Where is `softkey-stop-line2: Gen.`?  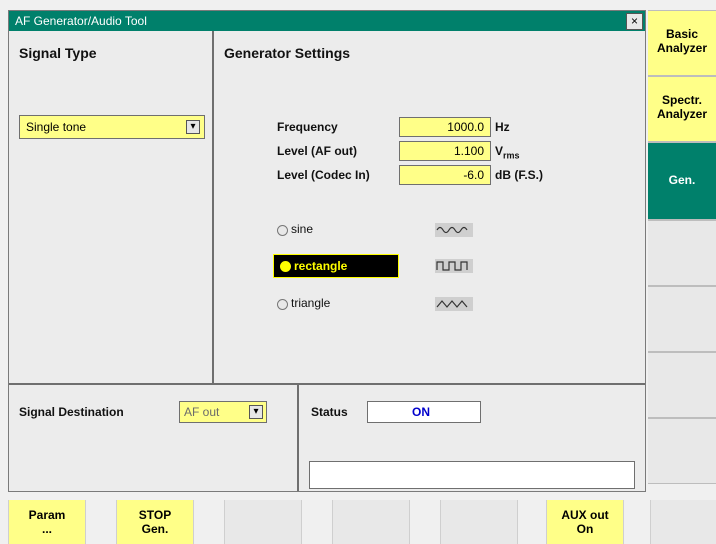
softkey-stop-line2: Gen. is located at coordinates (155, 529).